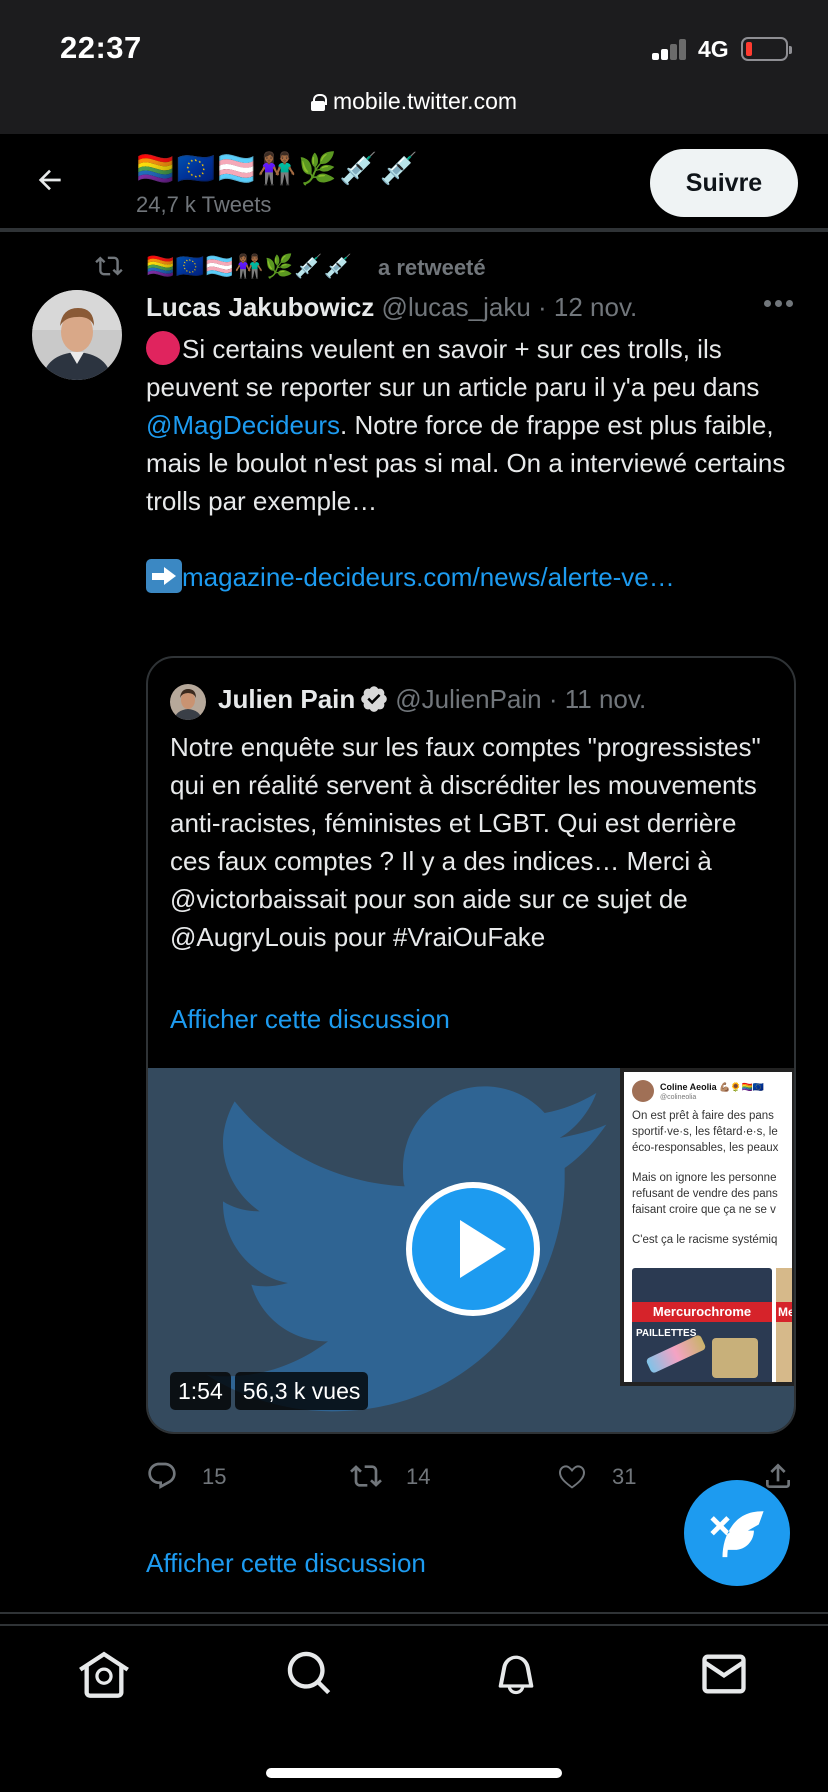 The height and width of the screenshot is (1792, 828). I want to click on quote-author: Julien Pain @JulienPain · 11 nov., so click(432, 699).